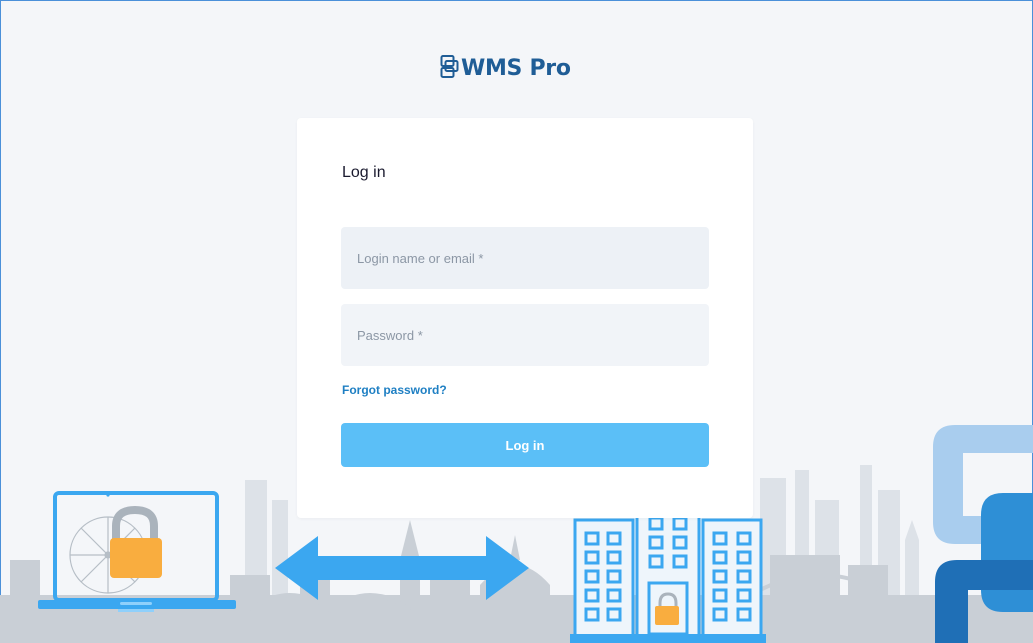  I want to click on building-icon, so click(668, 575).